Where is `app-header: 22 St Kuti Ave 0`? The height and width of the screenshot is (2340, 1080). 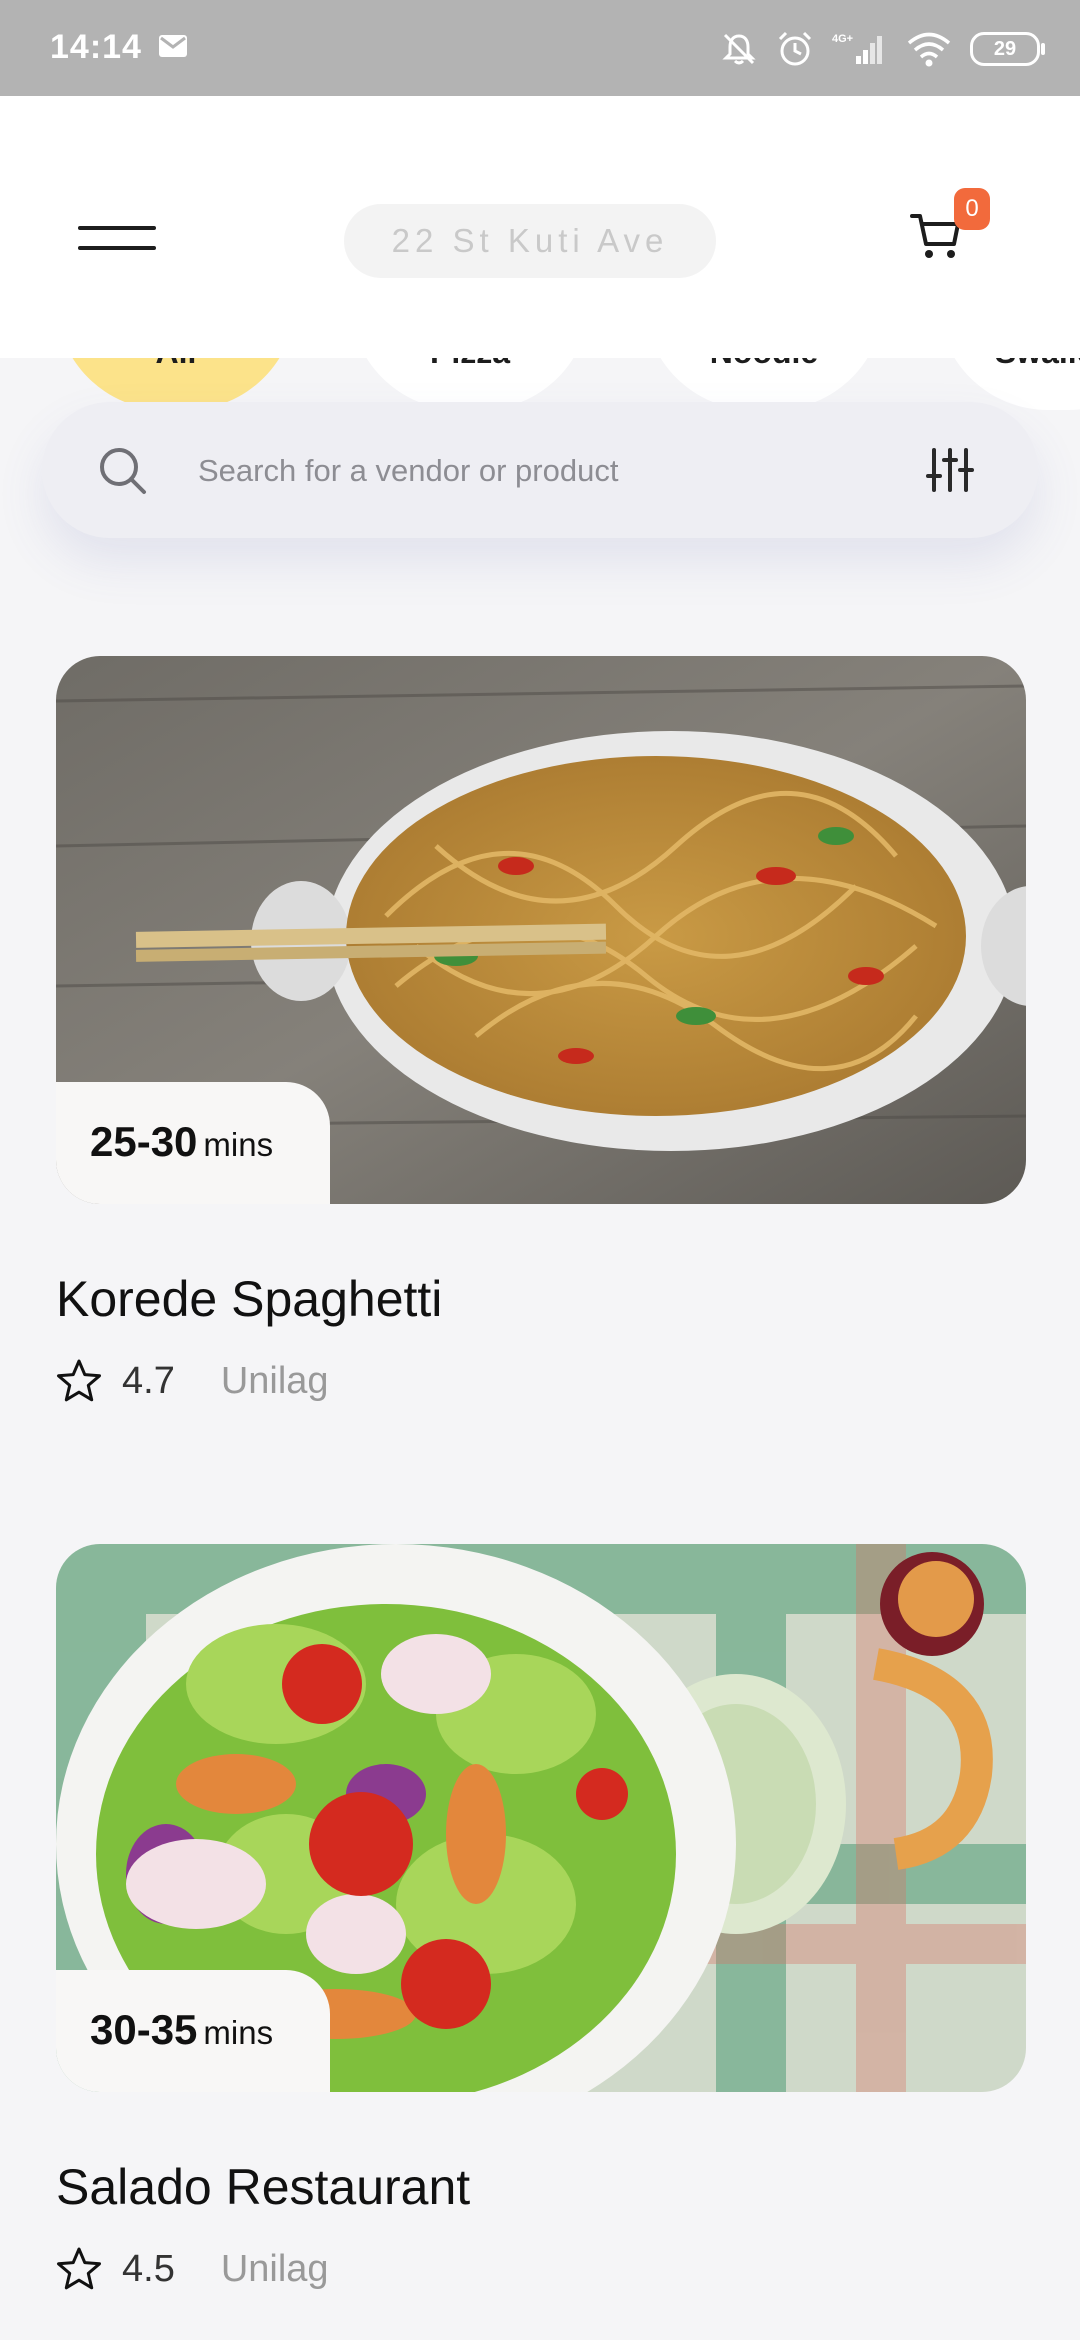 app-header: 22 St Kuti Ave 0 is located at coordinates (540, 227).